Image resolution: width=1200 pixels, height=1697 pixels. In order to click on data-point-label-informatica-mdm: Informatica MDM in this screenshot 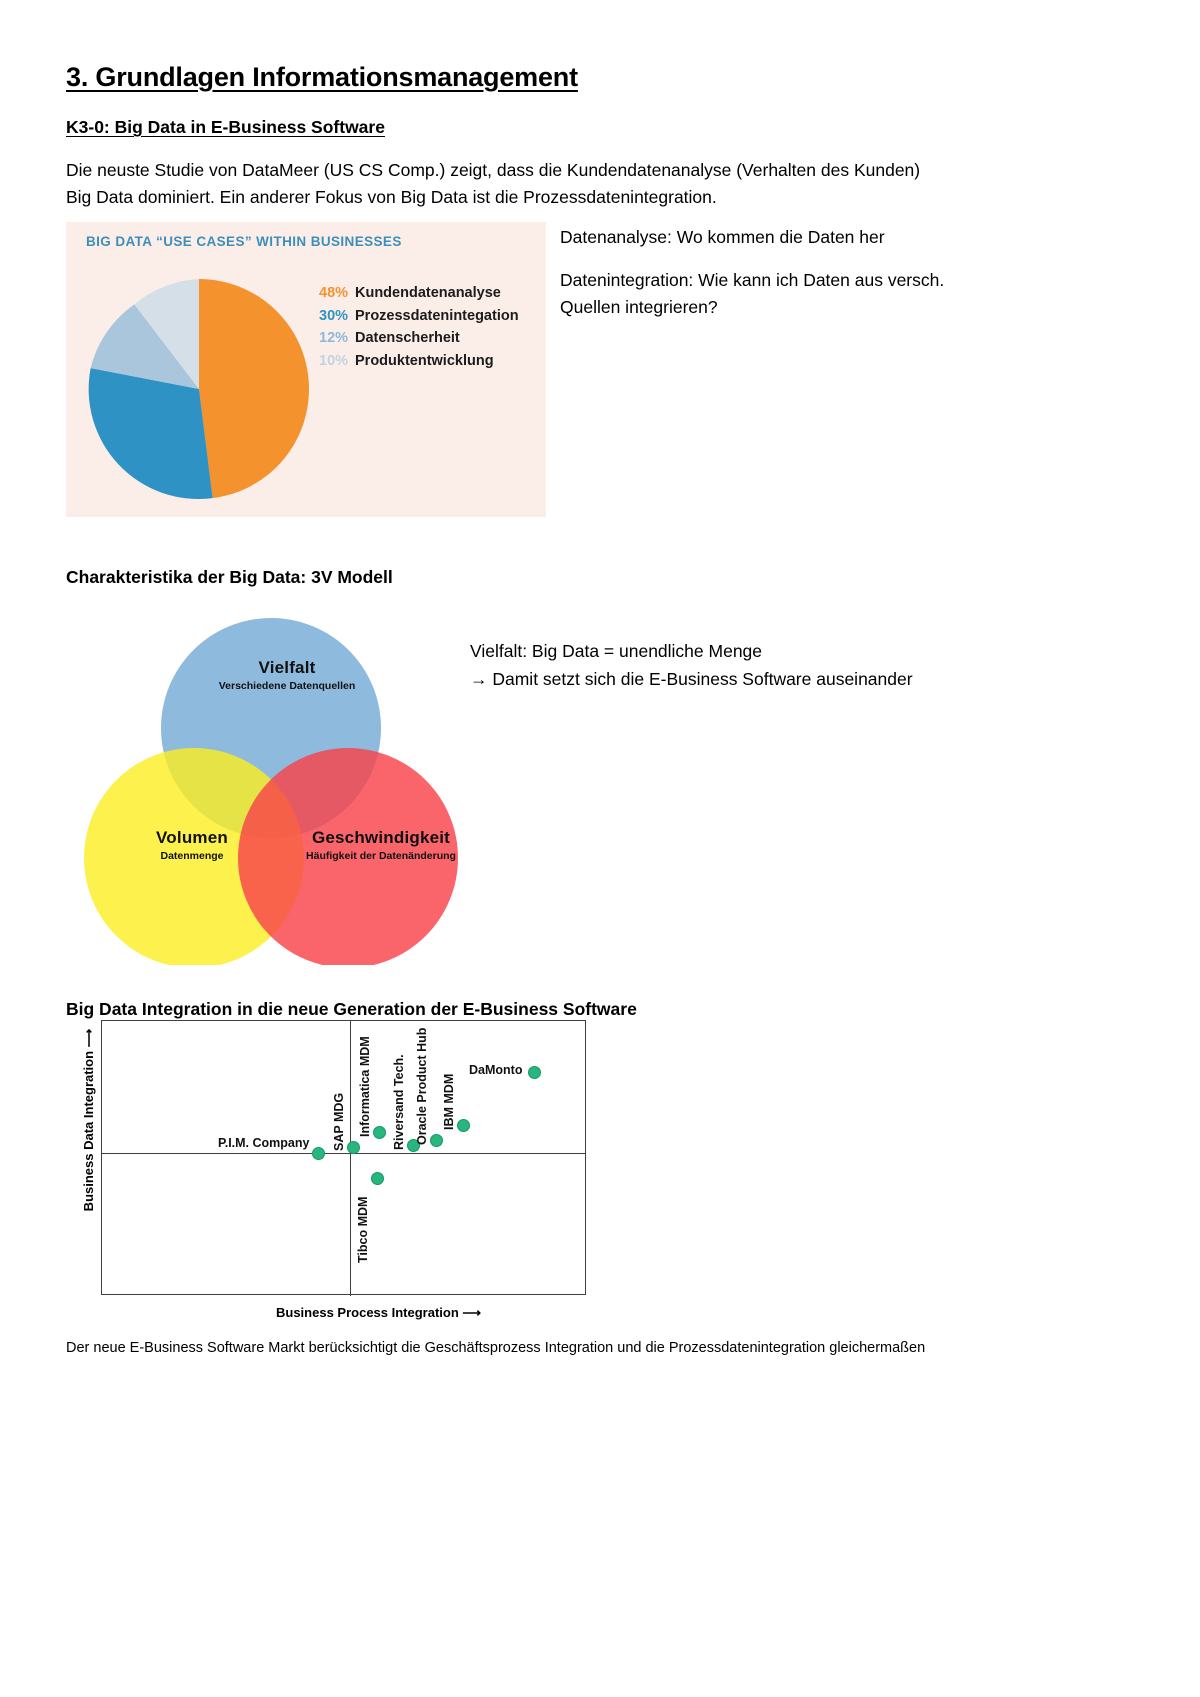, I will do `click(365, 1086)`.